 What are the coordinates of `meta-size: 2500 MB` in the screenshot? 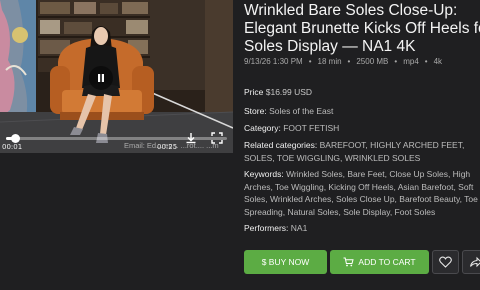 It's located at (372, 61).